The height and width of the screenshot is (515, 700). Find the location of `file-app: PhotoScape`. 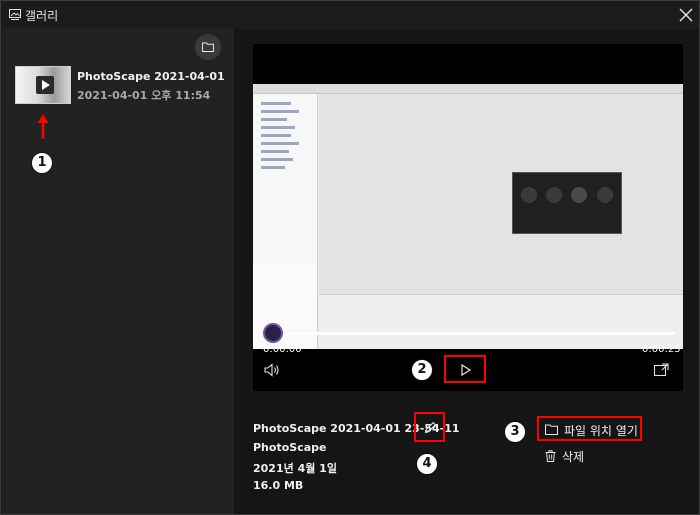

file-app: PhotoScape is located at coordinates (290, 447).